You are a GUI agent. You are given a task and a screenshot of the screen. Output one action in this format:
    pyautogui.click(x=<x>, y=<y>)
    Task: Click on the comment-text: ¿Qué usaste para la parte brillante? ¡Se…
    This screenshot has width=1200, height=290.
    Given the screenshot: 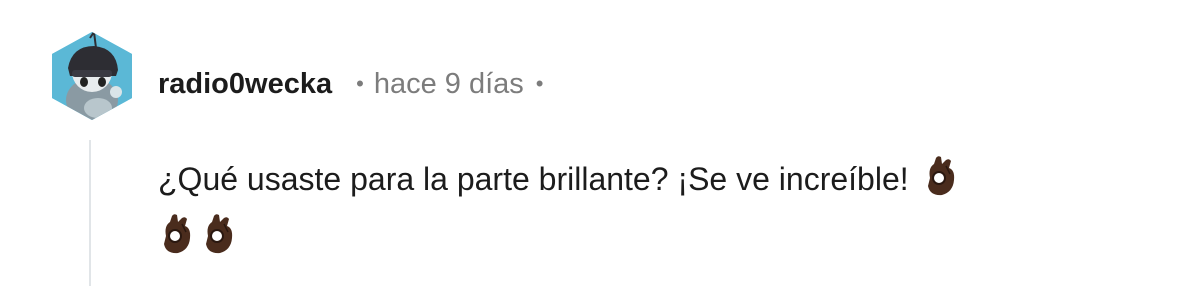 What is the action you would take?
    pyautogui.click(x=533, y=179)
    